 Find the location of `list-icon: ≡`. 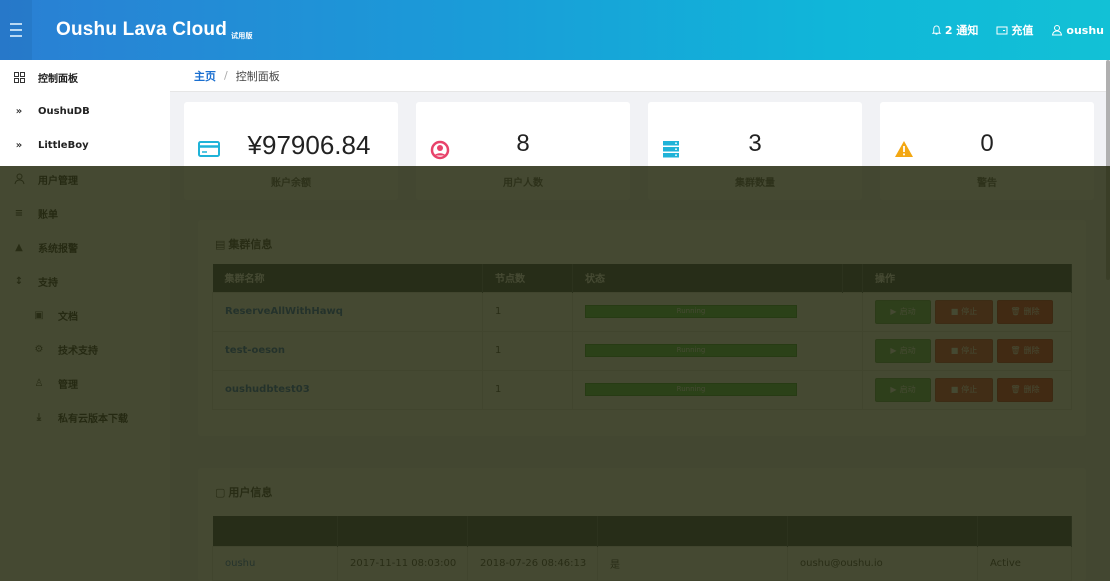

list-icon: ≡ is located at coordinates (19, 213).